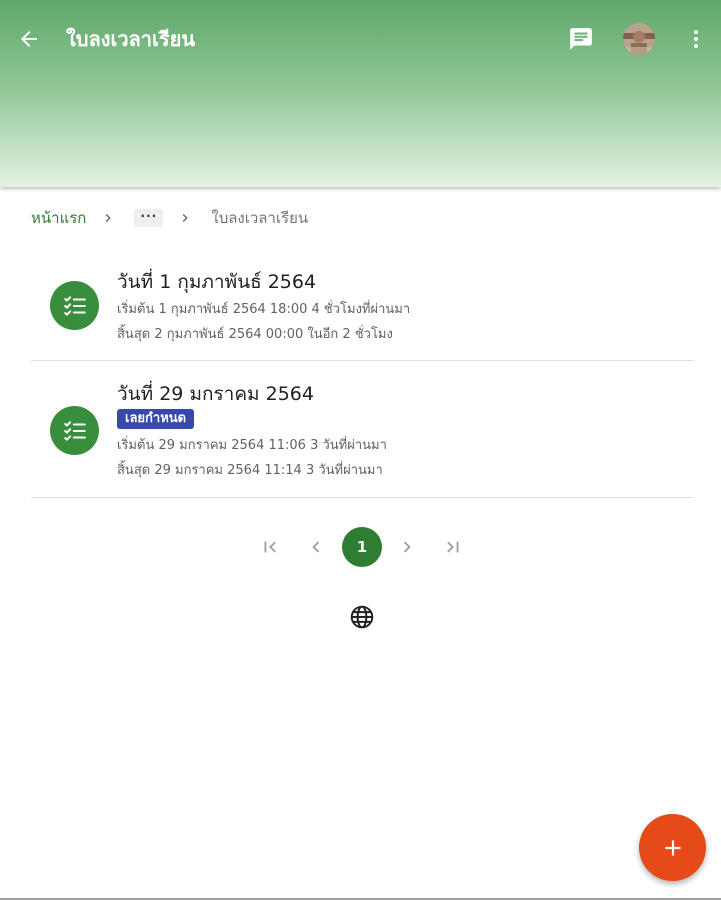 This screenshot has height=900, width=721. I want to click on page-number-current: 1, so click(362, 547).